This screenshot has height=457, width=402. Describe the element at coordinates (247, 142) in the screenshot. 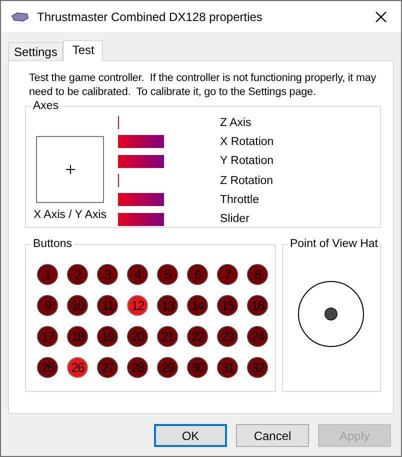

I see `axis-label: X Rotation` at that location.